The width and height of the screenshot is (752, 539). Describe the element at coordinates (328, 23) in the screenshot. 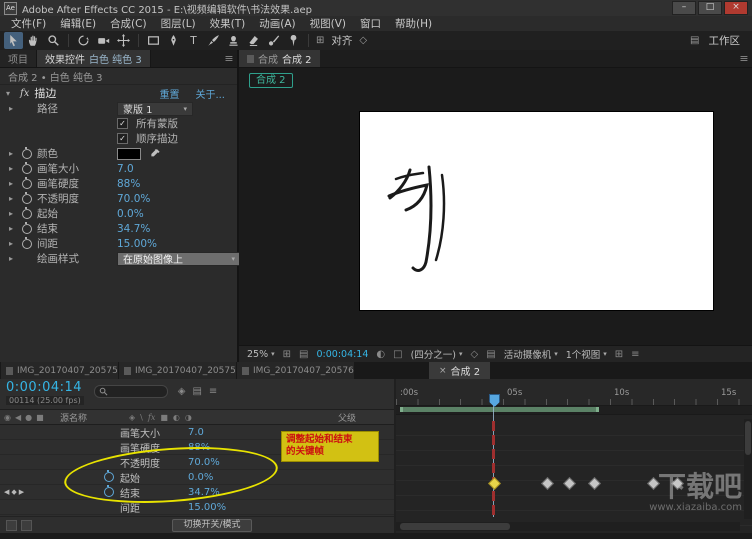

I see `menu-item: 视图(V)` at that location.